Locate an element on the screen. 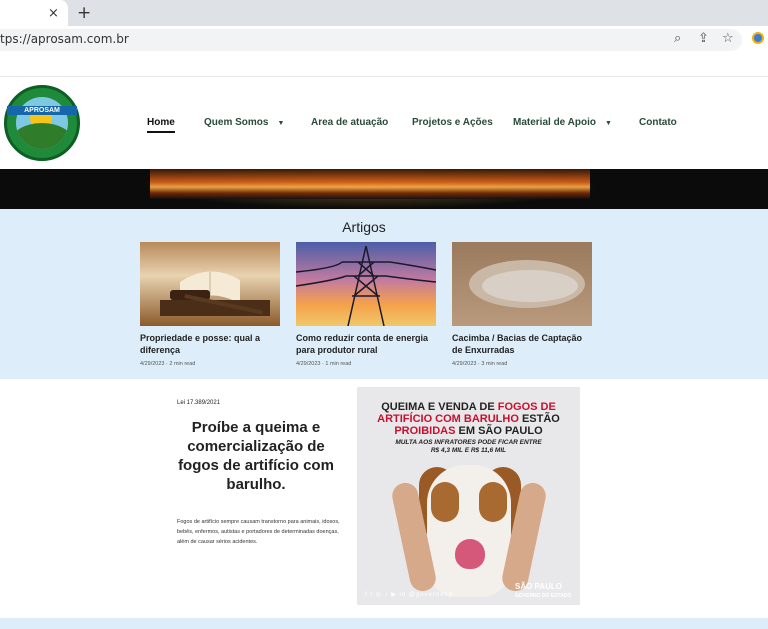  poster-sub1: MULTA AOS INFRATORES PODE FICAR ENTRE is located at coordinates (468, 442).